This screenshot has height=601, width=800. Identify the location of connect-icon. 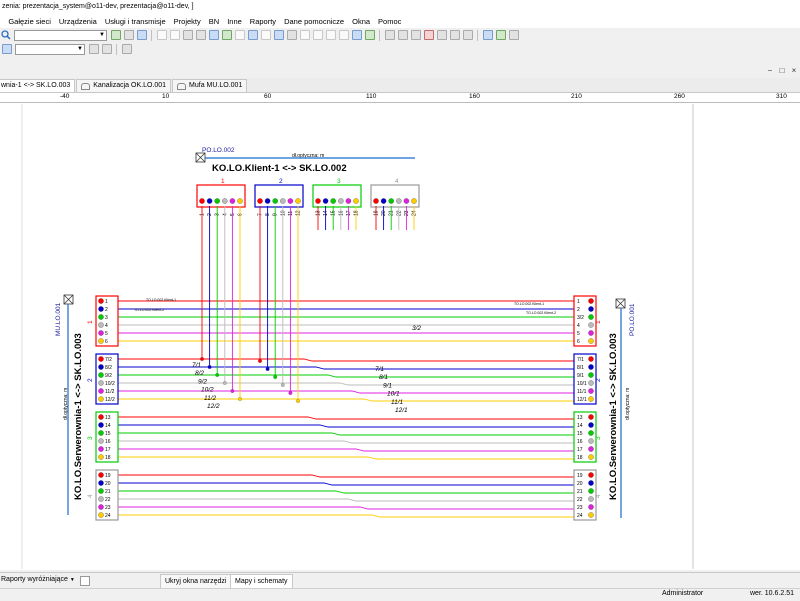
(402, 35).